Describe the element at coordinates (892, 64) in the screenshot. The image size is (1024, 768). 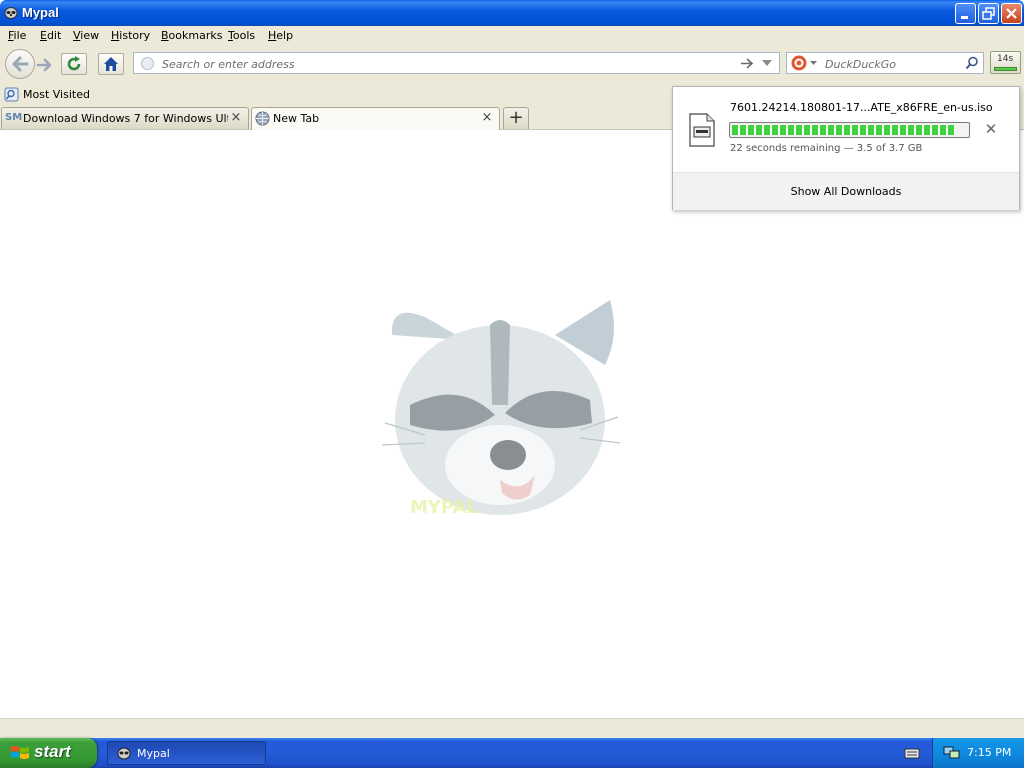
I see `search-input` at that location.